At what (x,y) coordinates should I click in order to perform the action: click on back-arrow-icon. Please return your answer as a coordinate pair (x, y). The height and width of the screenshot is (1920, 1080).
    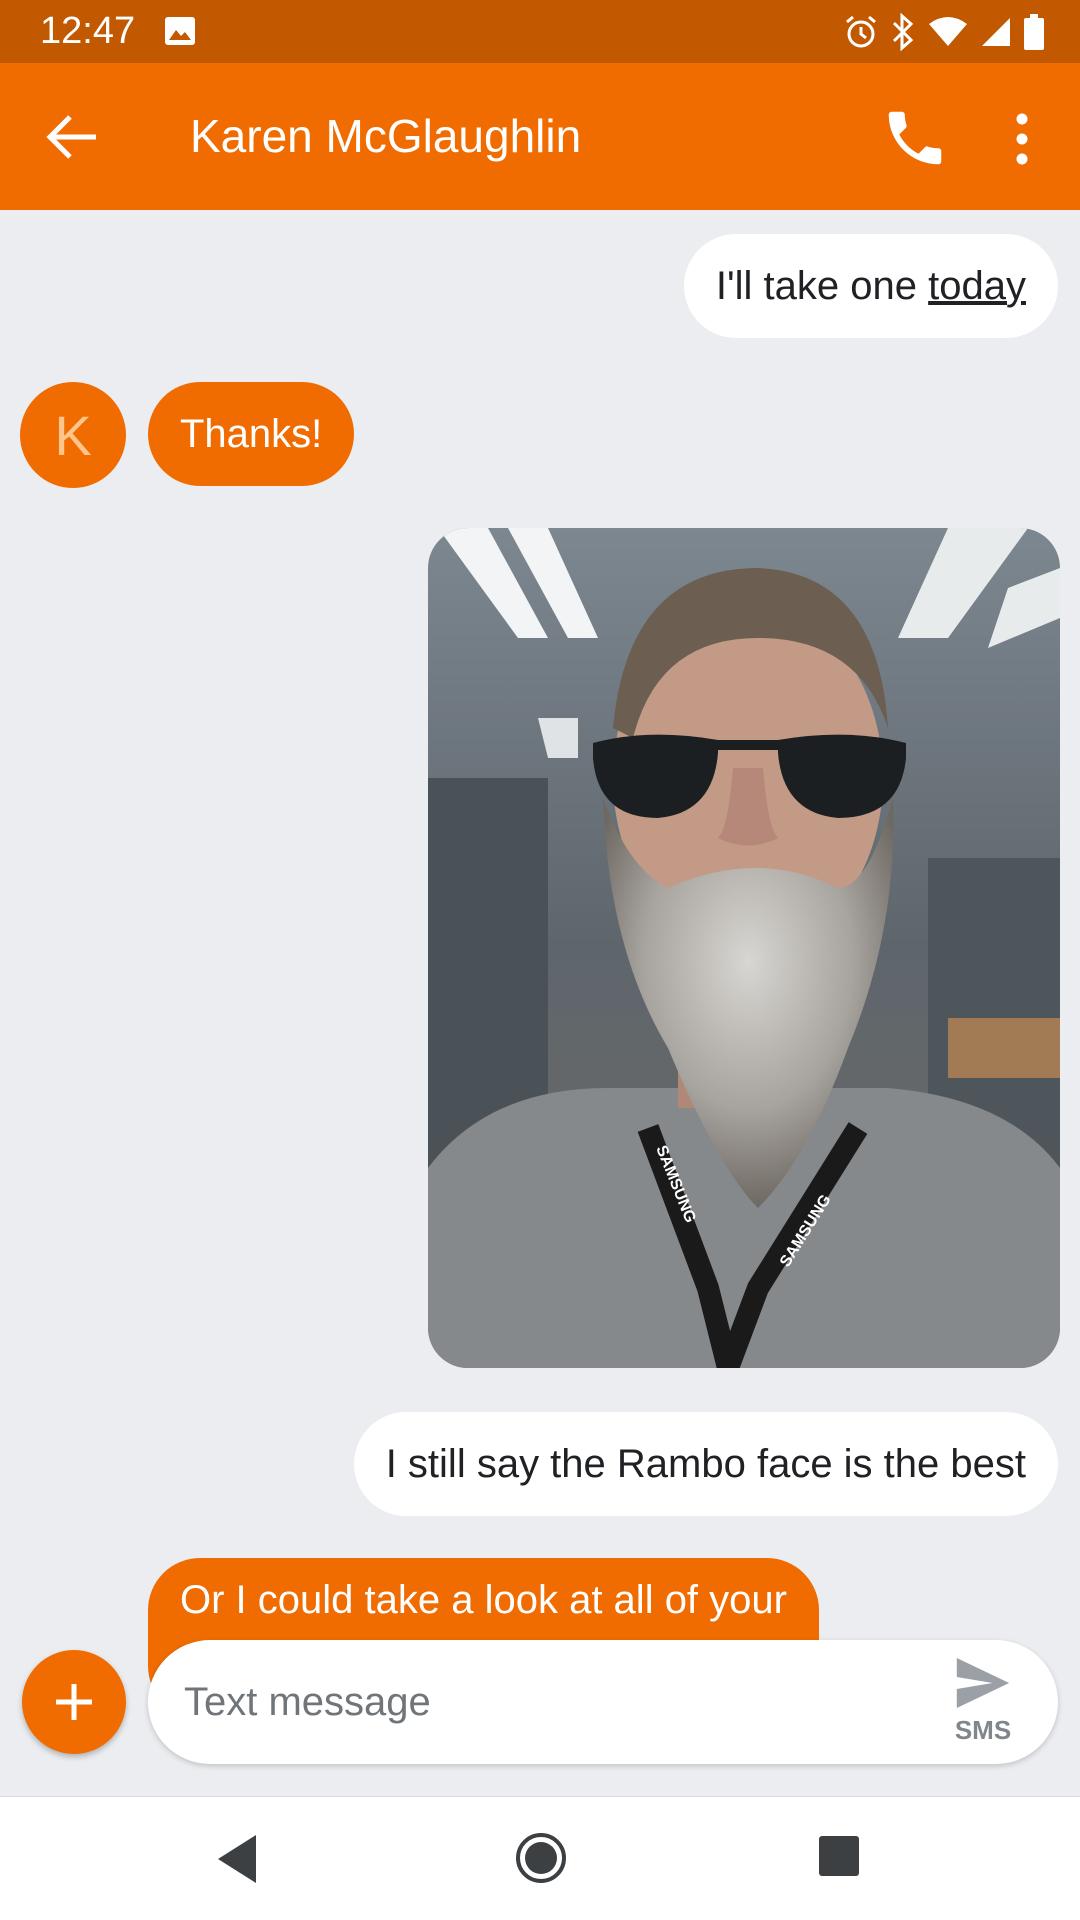
    Looking at the image, I should click on (71, 137).